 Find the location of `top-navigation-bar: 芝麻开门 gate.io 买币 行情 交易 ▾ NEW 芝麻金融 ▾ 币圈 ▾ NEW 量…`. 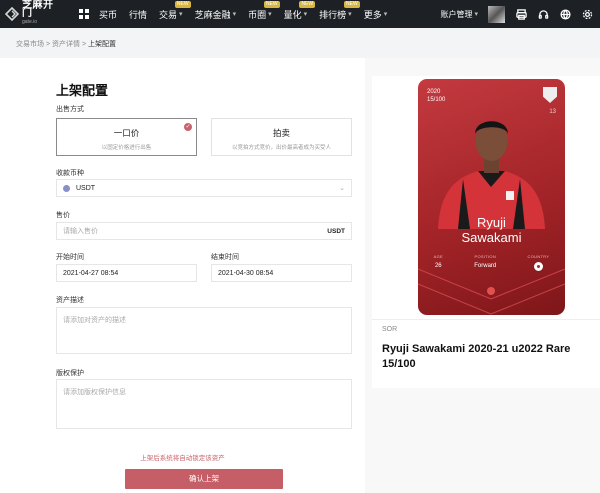

top-navigation-bar: 芝麻开门 gate.io 买币 行情 交易 ▾ NEW 芝麻金融 ▾ 币圈 ▾ NEW 量… is located at coordinates (300, 14).